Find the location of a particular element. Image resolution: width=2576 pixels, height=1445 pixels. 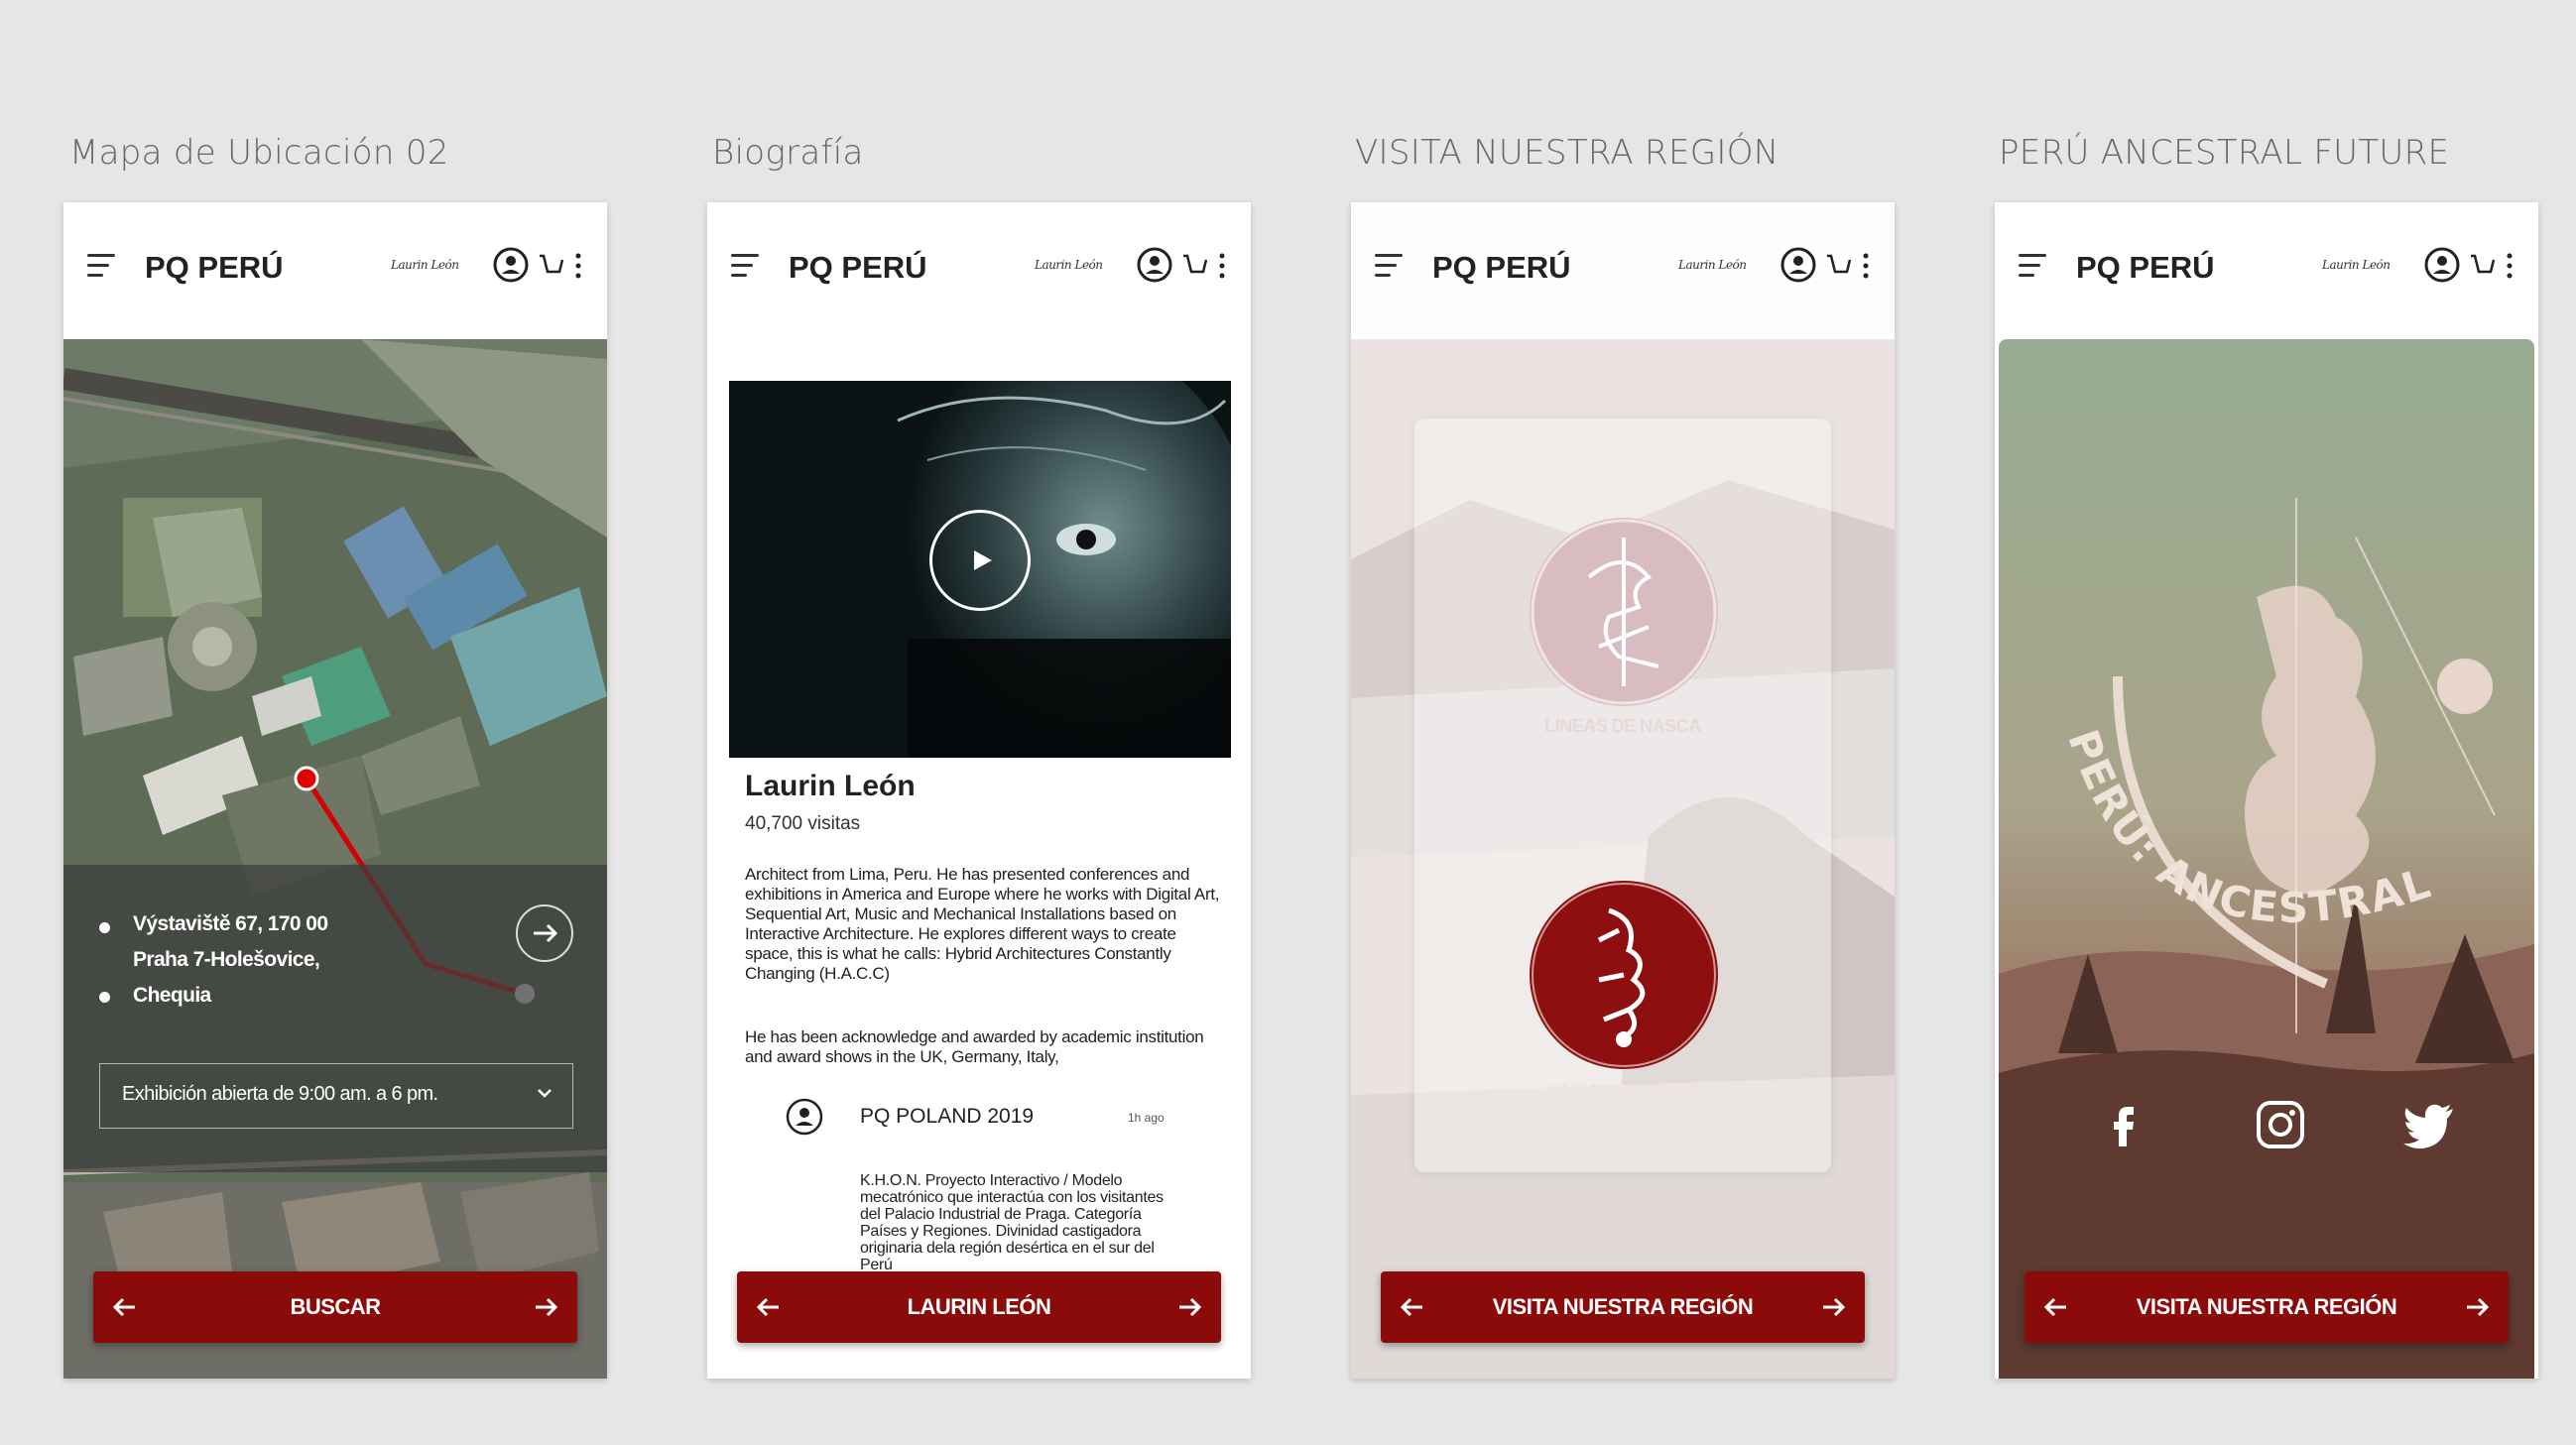

facebook-icon is located at coordinates (2123, 1124).